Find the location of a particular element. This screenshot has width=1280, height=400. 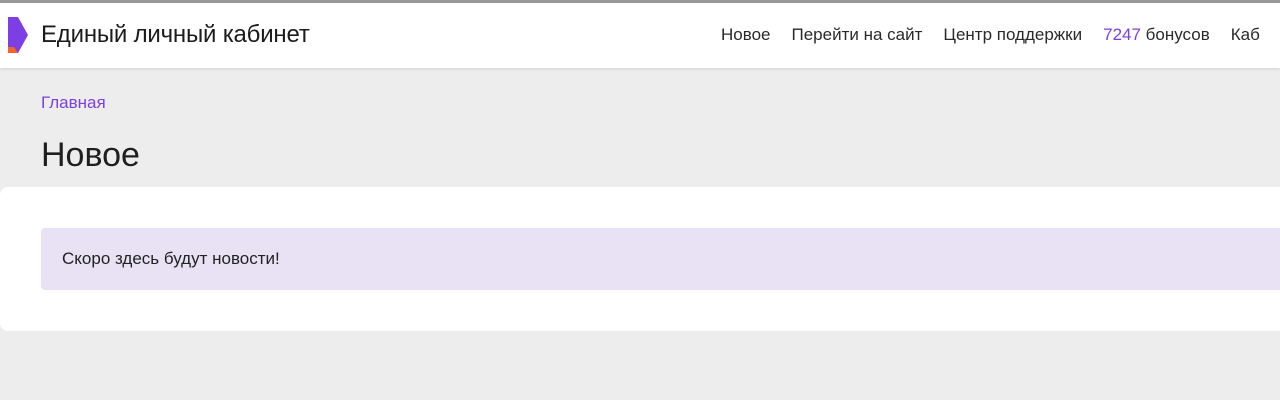

bonus-label: бонусов is located at coordinates (1177, 34).